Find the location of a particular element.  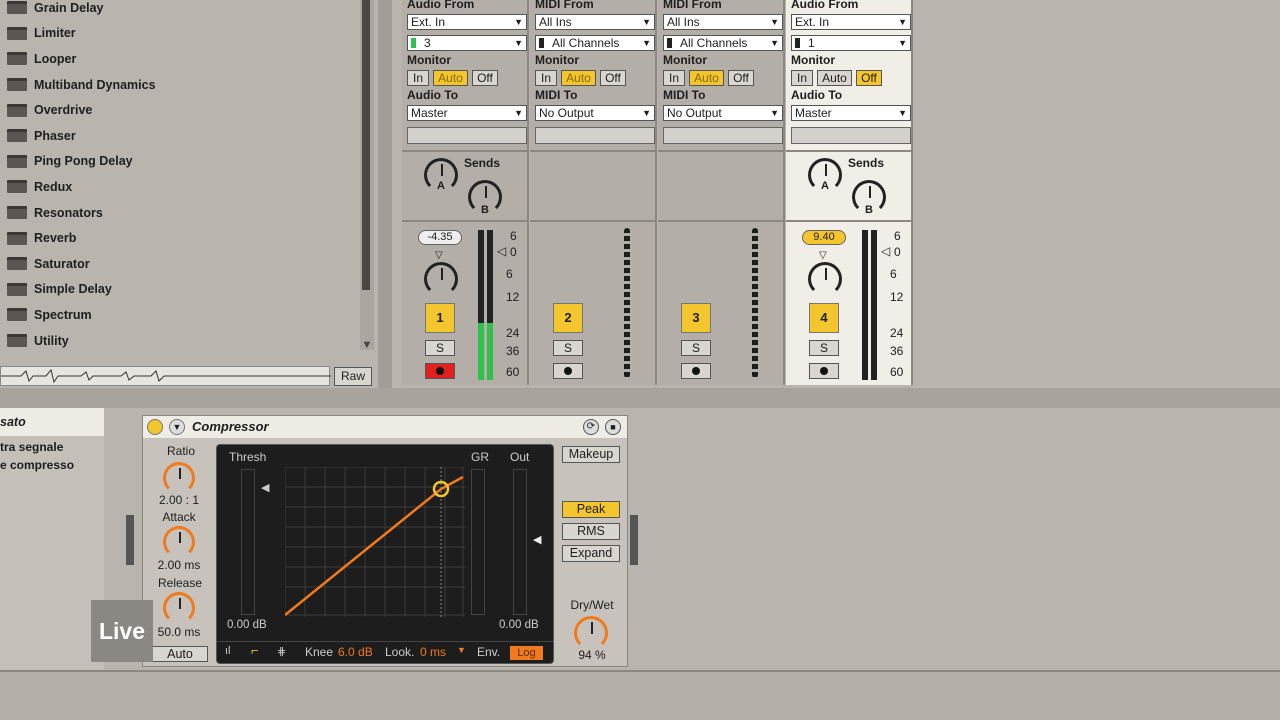

browser-item: Grain Delay is located at coordinates (180, 10).